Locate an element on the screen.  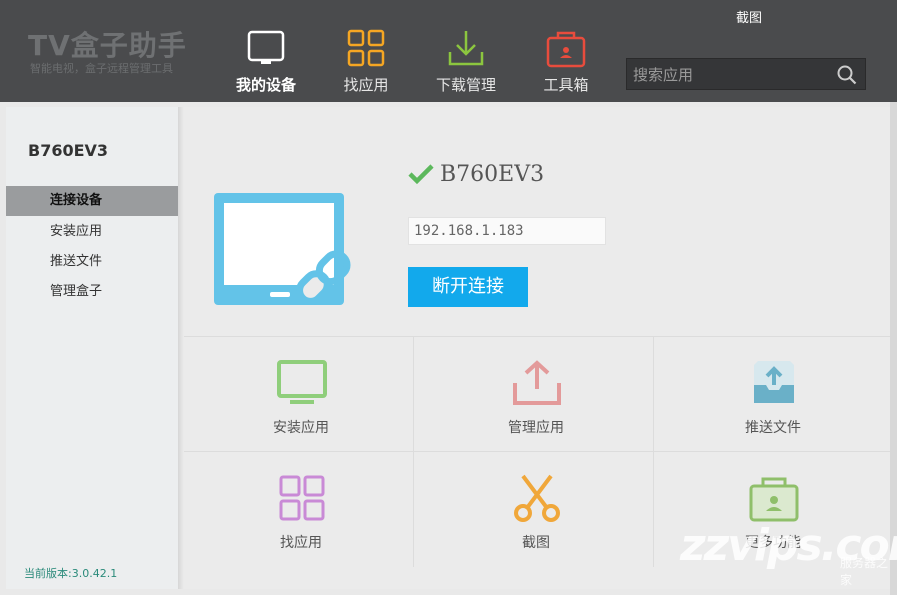
tv-connected-illustration is located at coordinates (282, 249).